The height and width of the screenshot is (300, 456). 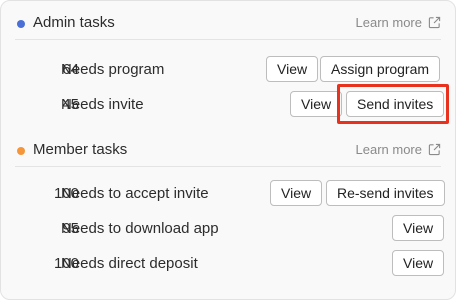 What do you see at coordinates (21, 151) in the screenshot?
I see `member-status-dot` at bounding box center [21, 151].